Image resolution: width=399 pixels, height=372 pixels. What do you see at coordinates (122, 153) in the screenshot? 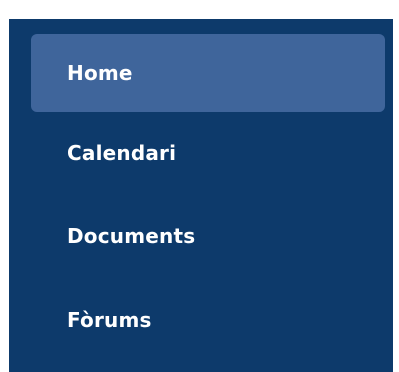
I see `nav-item-label: Calendari` at bounding box center [122, 153].